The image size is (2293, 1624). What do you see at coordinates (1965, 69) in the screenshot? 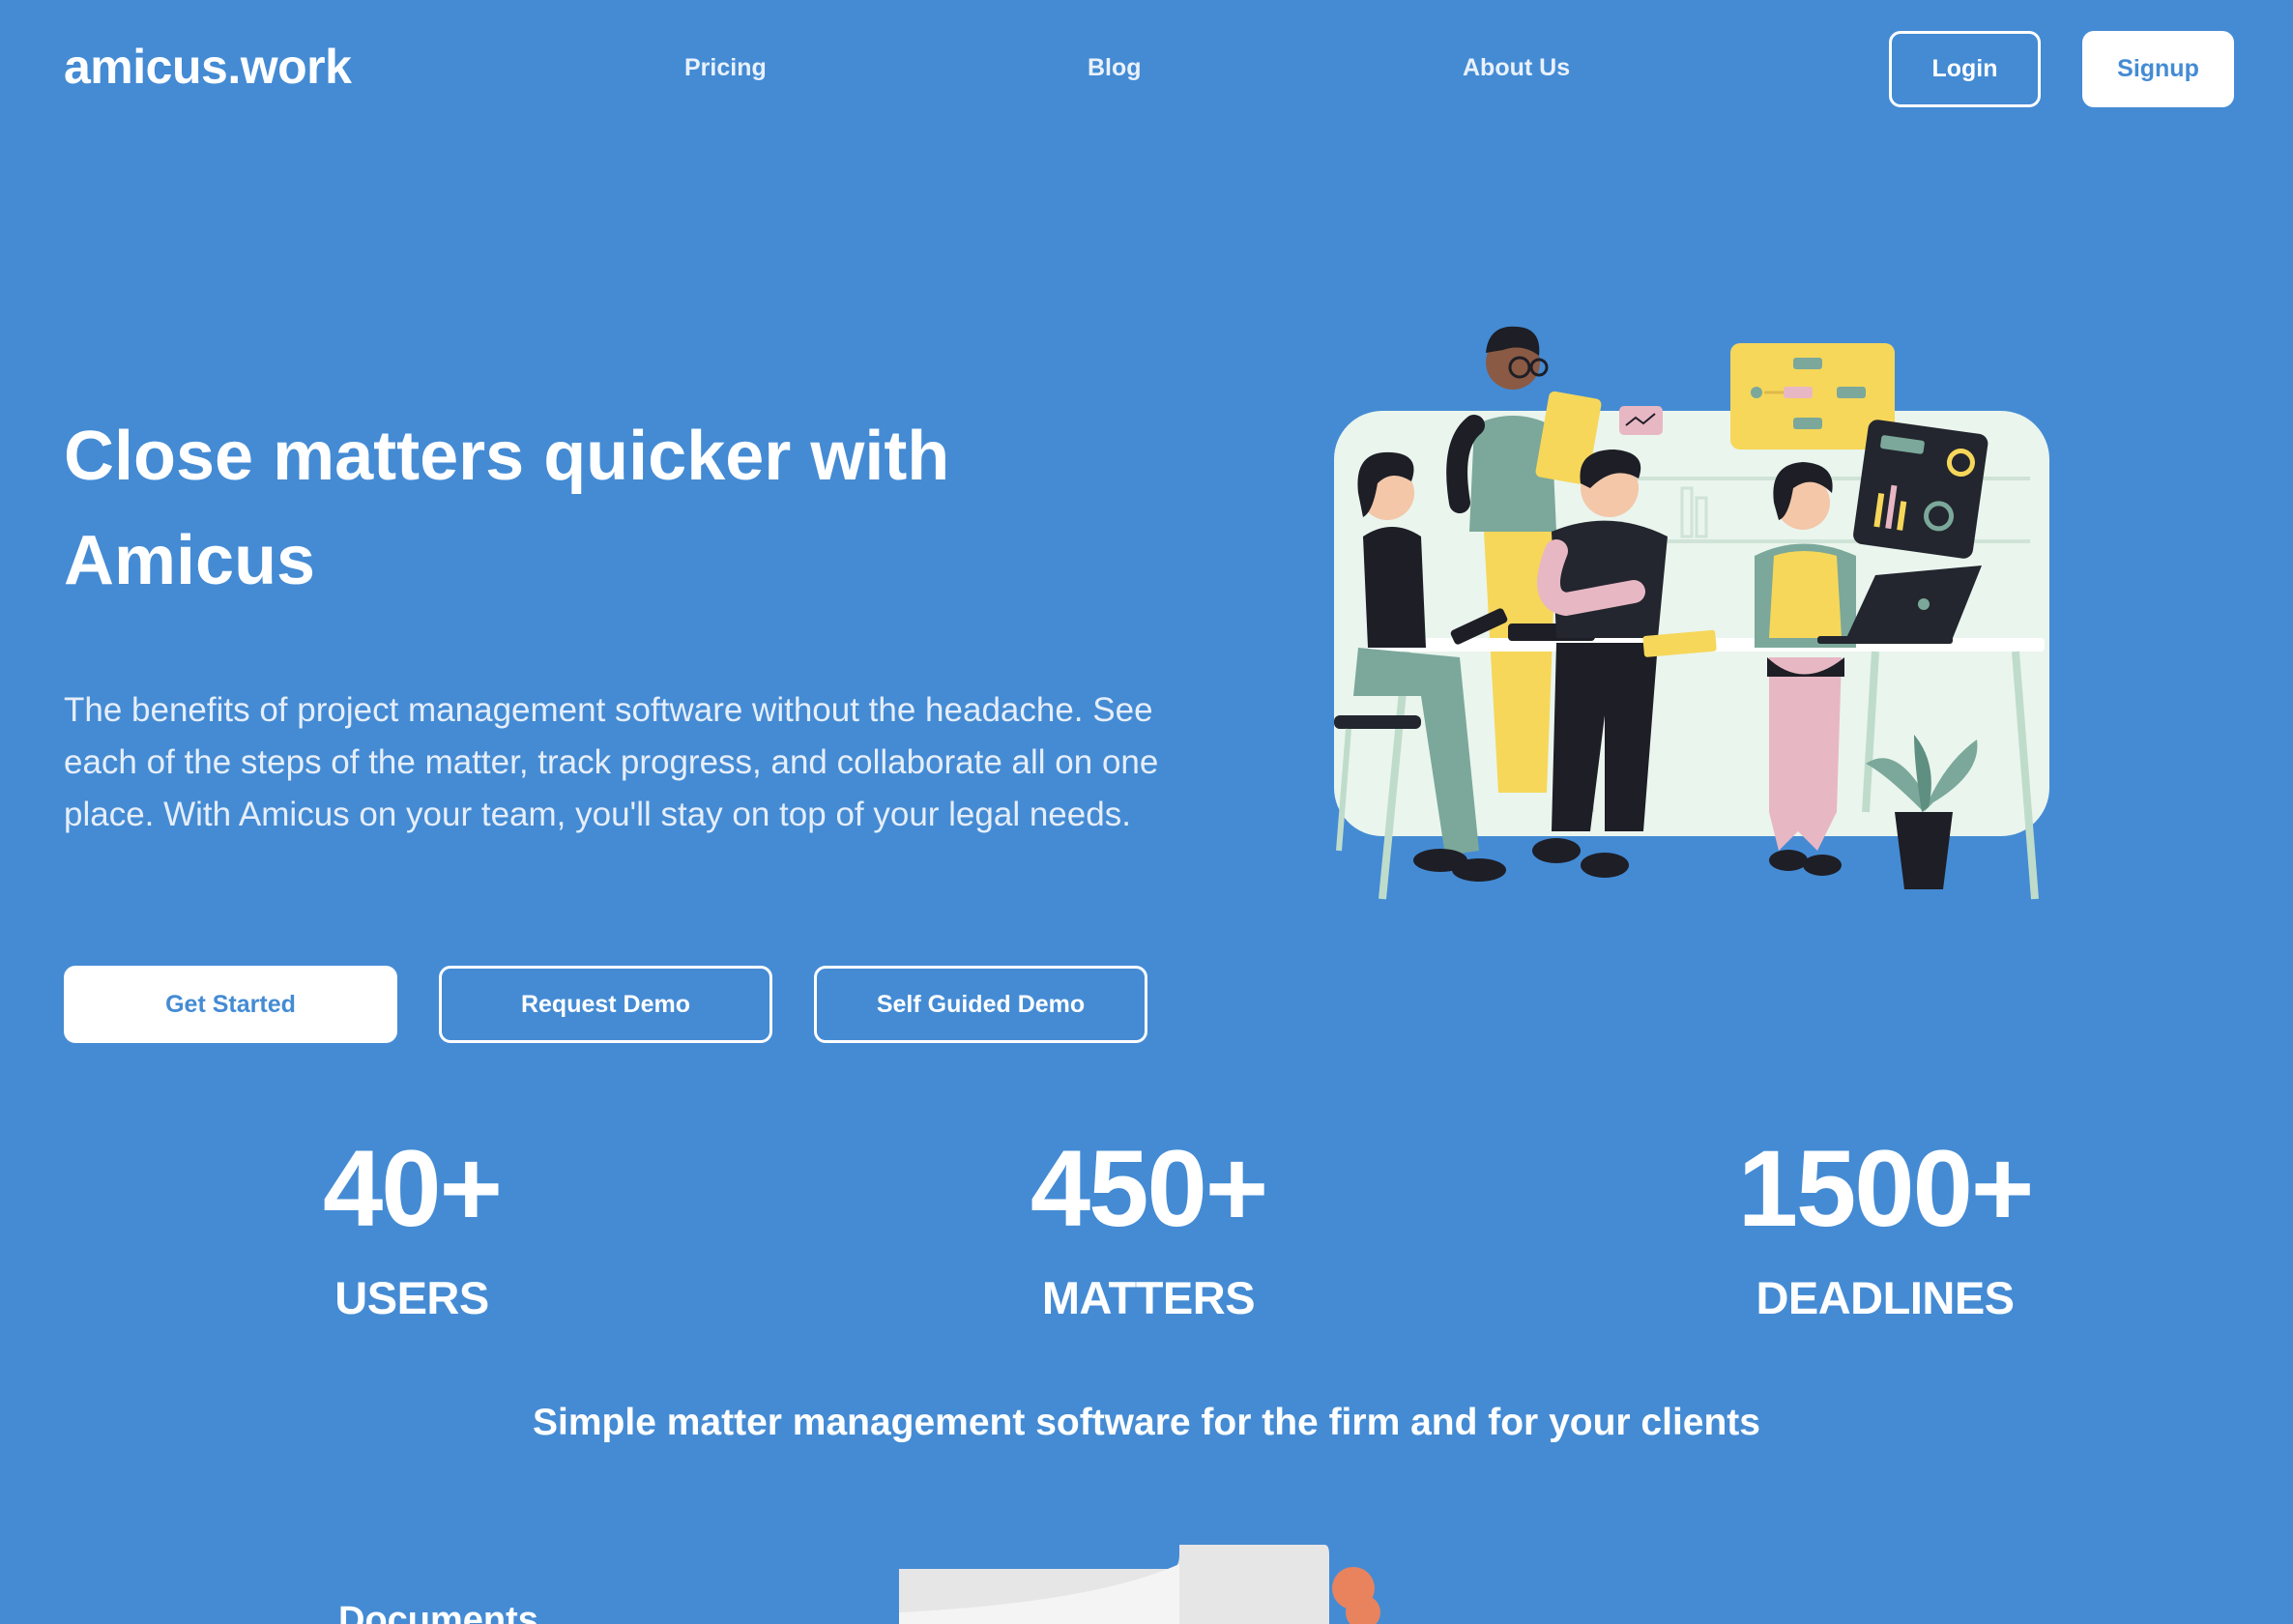
I see `login-button: Login` at bounding box center [1965, 69].